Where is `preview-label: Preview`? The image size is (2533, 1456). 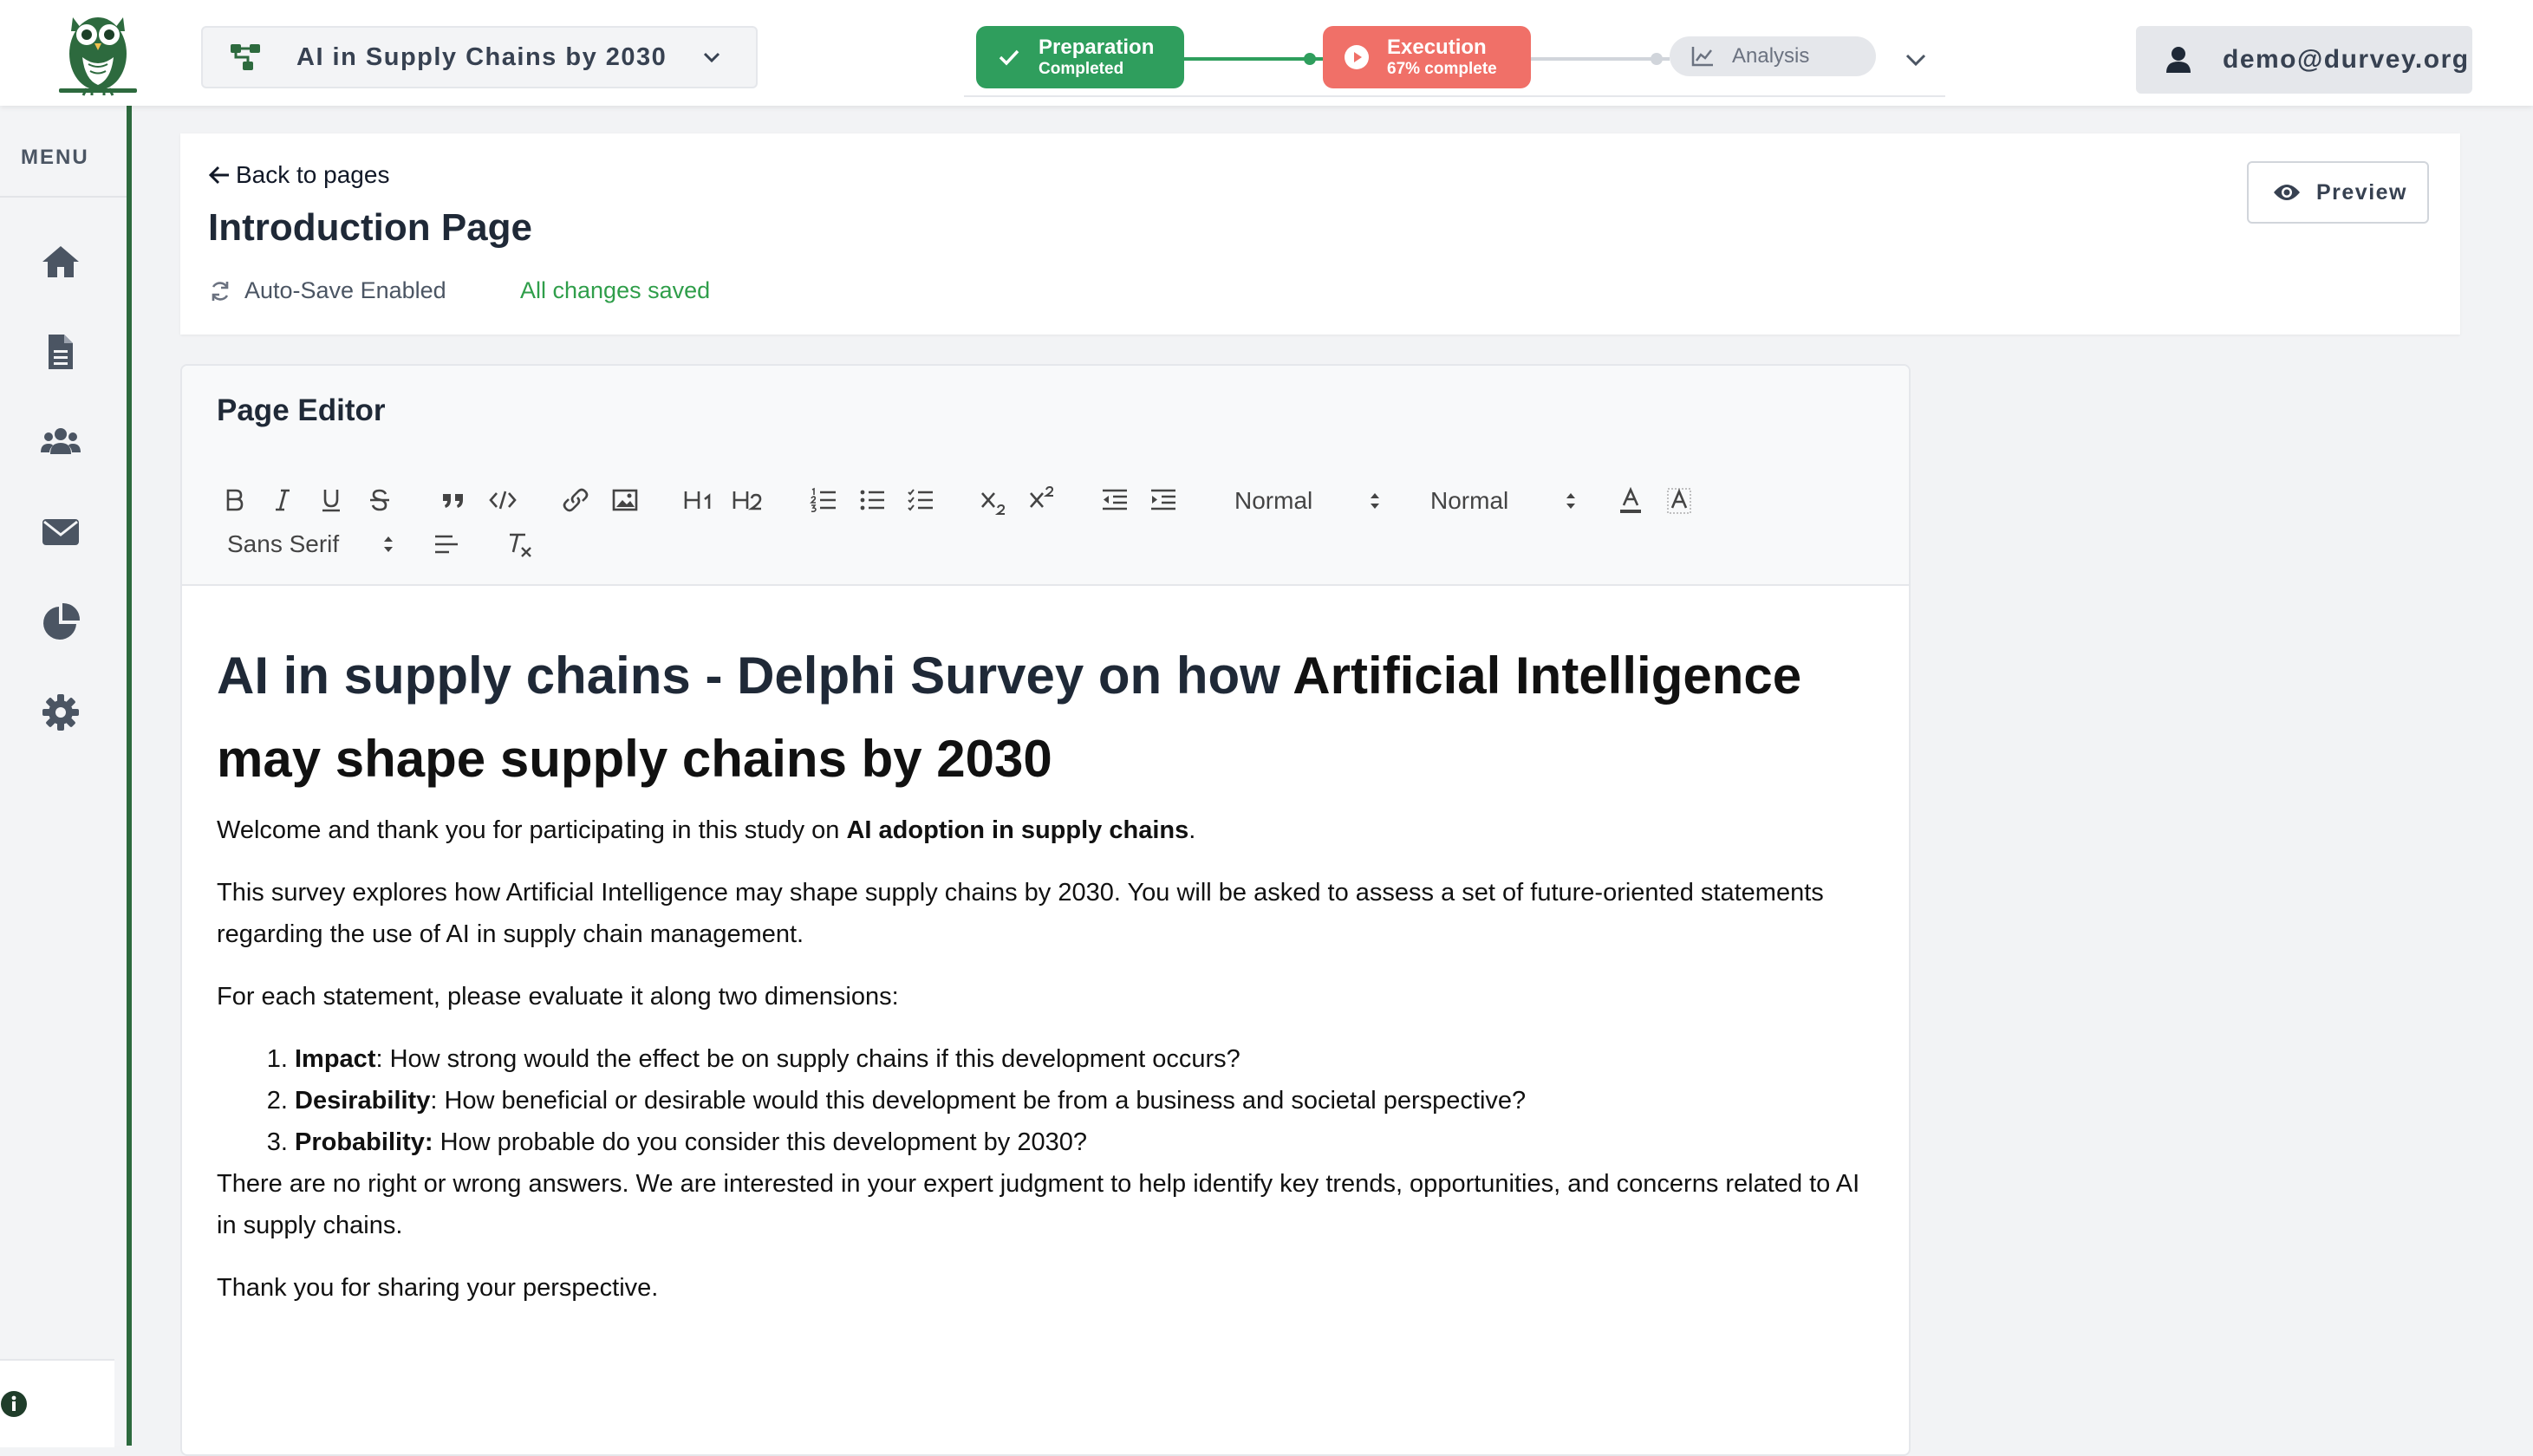 preview-label: Preview is located at coordinates (2362, 192).